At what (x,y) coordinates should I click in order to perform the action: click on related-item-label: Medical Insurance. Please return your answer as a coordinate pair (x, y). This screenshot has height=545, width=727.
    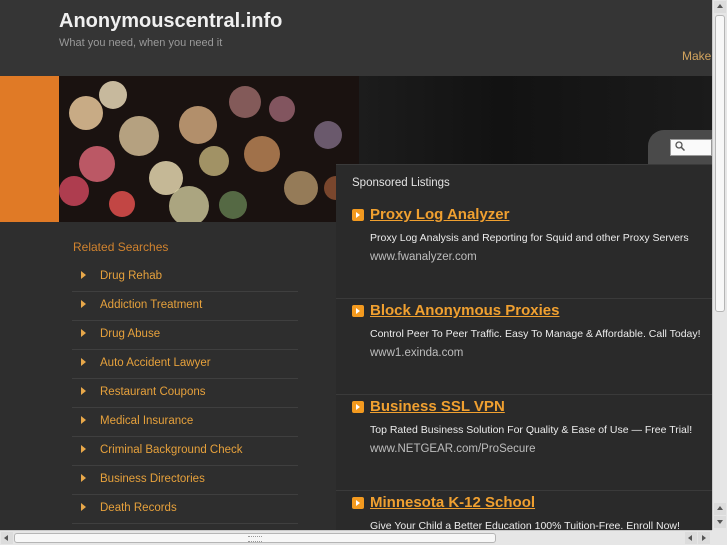
    Looking at the image, I should click on (146, 421).